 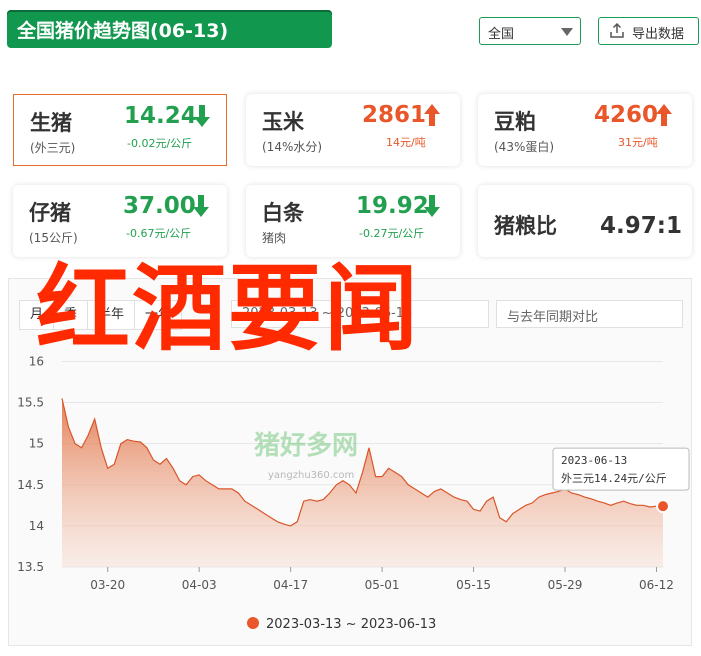 What do you see at coordinates (253, 623) in the screenshot?
I see `legend-marker` at bounding box center [253, 623].